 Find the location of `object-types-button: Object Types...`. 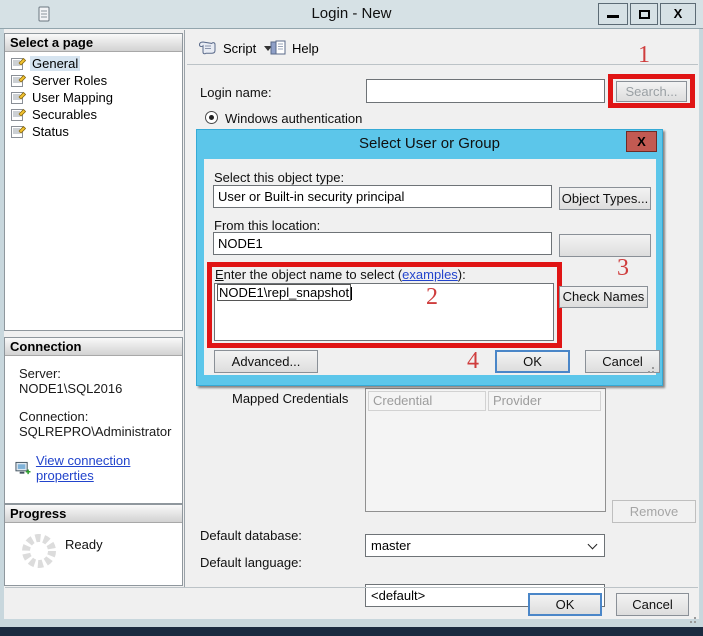

object-types-button: Object Types... is located at coordinates (605, 198).